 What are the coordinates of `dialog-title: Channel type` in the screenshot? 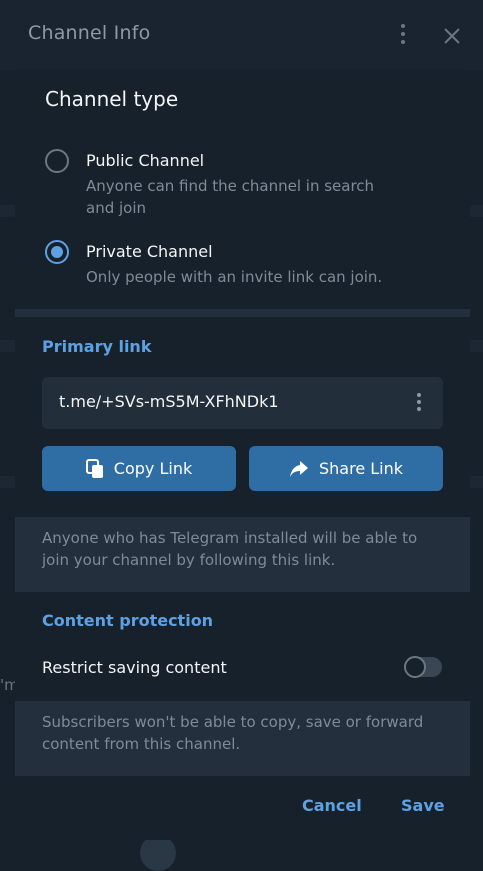 It's located at (112, 99).